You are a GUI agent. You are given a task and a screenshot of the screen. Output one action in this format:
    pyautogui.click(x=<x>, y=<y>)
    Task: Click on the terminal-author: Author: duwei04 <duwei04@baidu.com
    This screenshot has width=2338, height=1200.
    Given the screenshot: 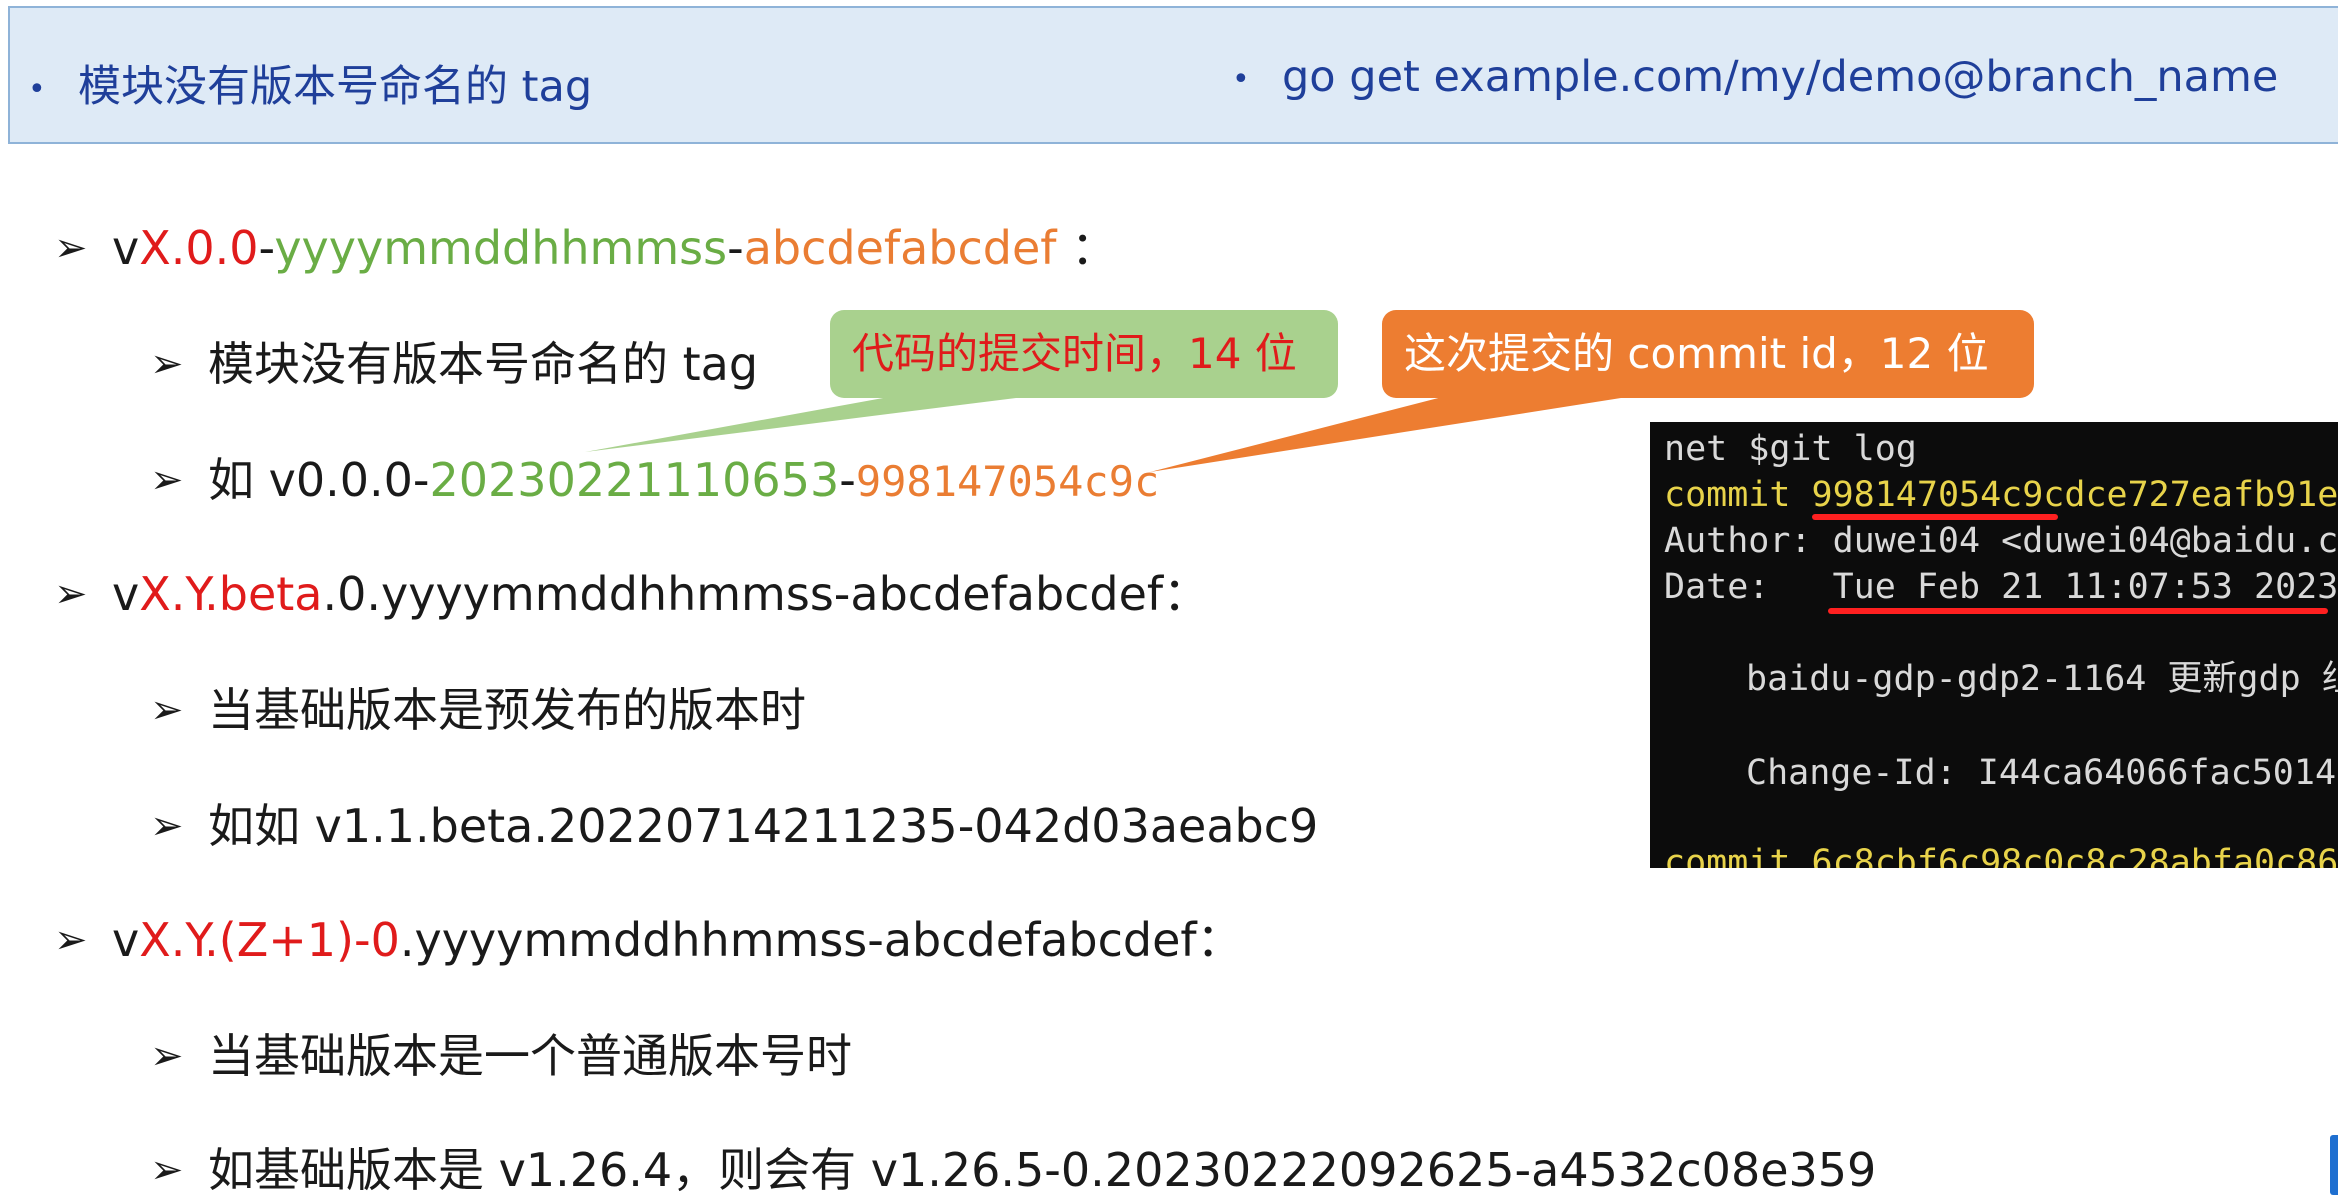 What is the action you would take?
    pyautogui.click(x=2001, y=541)
    